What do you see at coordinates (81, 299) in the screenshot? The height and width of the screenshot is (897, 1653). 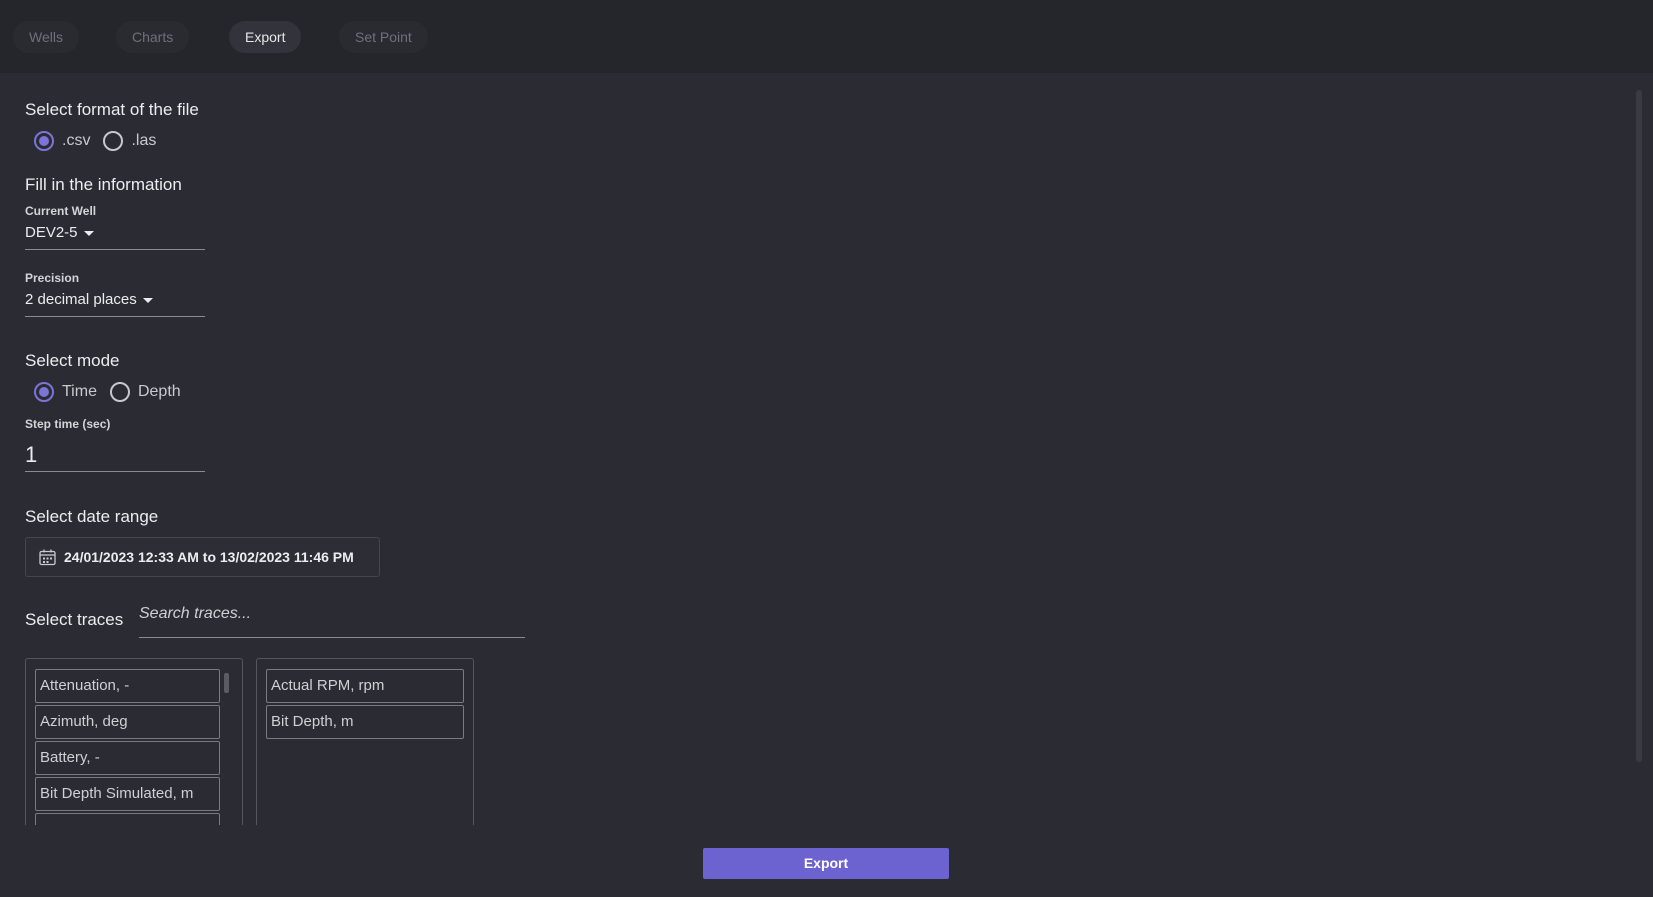 I see `precision-value: 2 decimal places` at bounding box center [81, 299].